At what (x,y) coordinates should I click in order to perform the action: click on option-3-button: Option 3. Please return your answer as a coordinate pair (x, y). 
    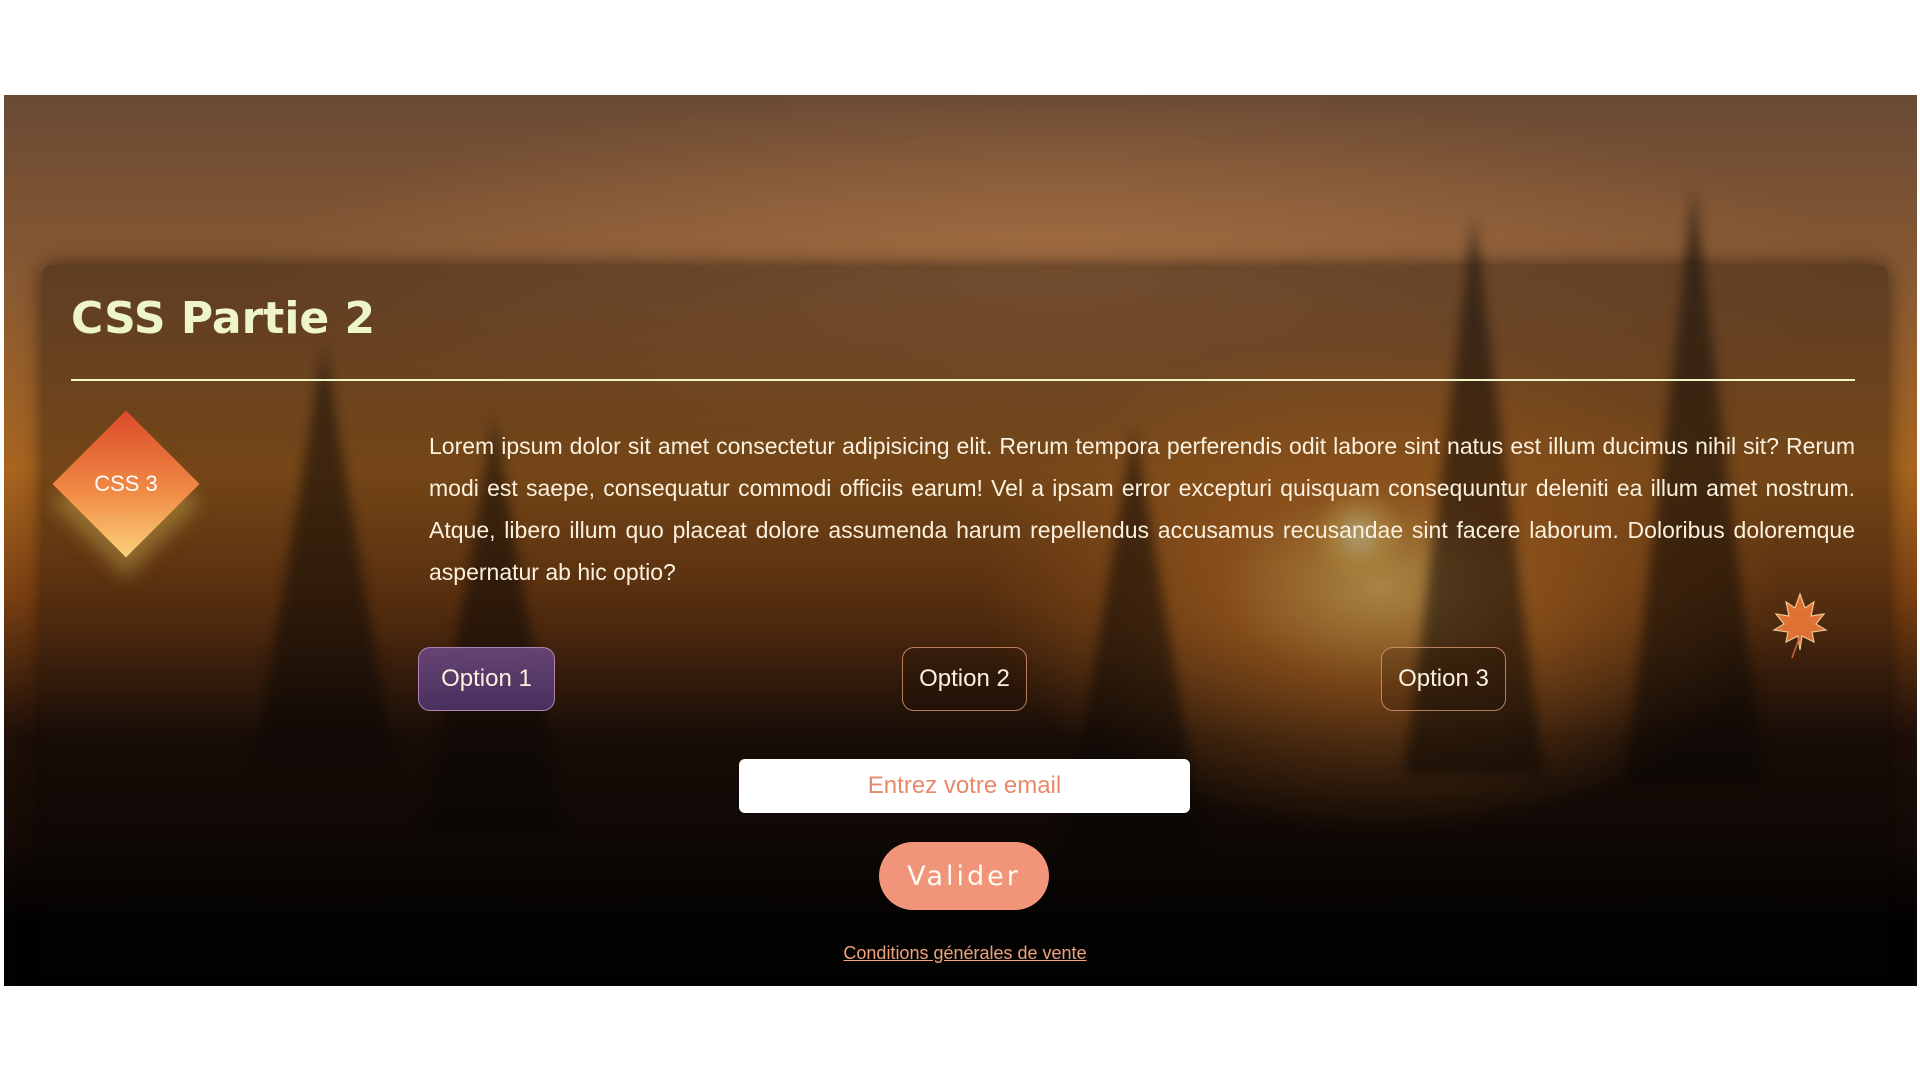
    Looking at the image, I should click on (1443, 679).